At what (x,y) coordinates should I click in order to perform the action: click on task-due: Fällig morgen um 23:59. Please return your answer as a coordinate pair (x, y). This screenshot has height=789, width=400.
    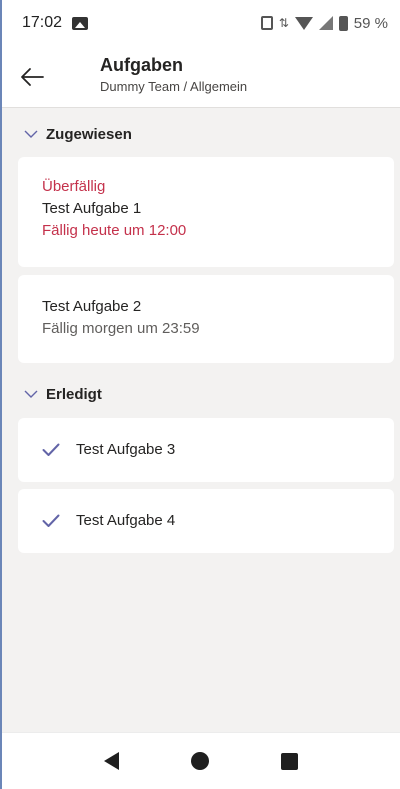
    Looking at the image, I should click on (121, 328).